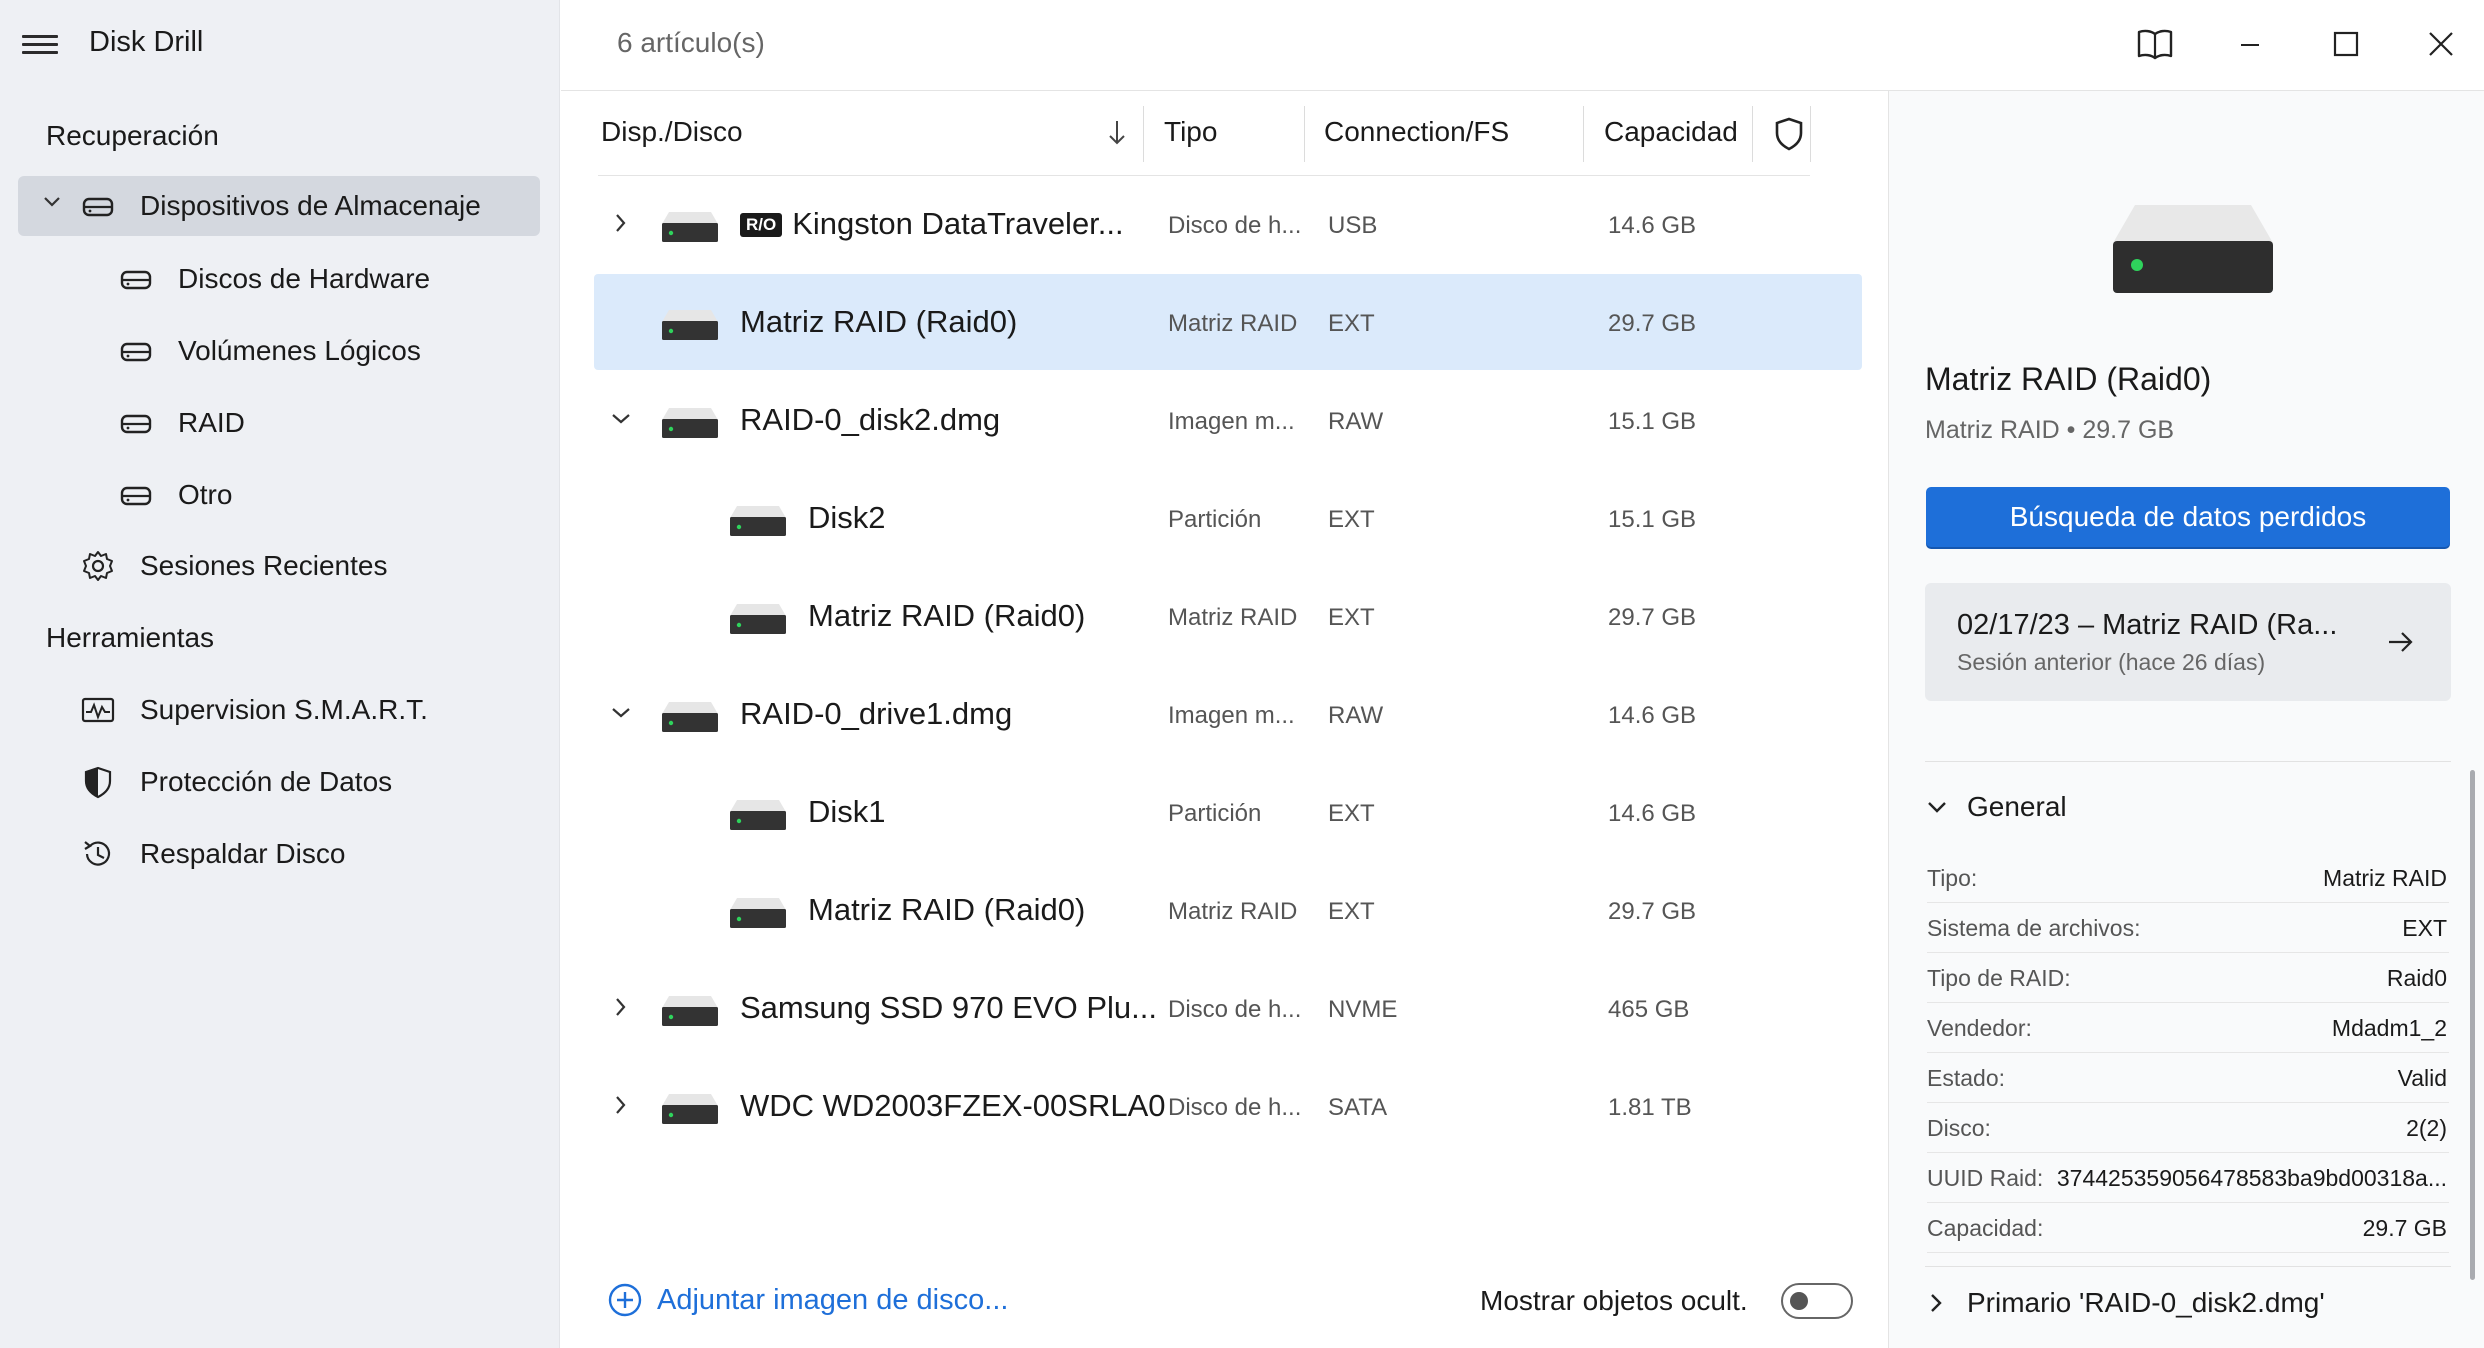 The height and width of the screenshot is (1348, 2484). I want to click on maximize-icon, so click(2346, 44).